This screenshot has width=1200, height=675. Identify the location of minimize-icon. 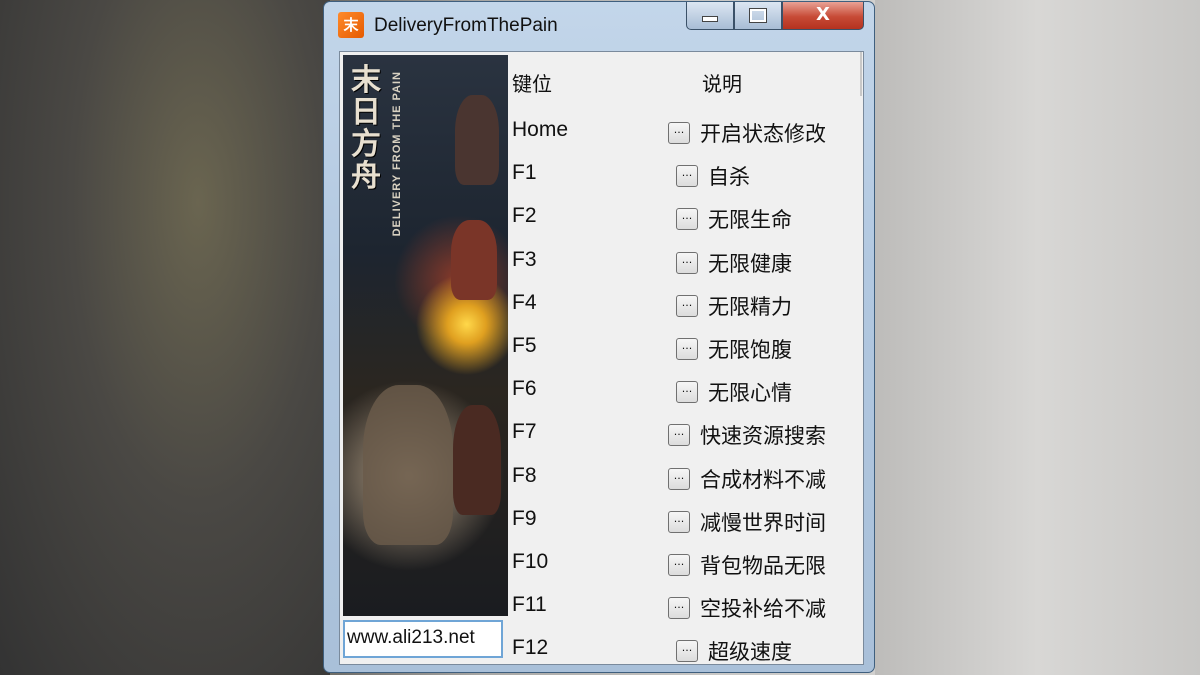
(710, 19).